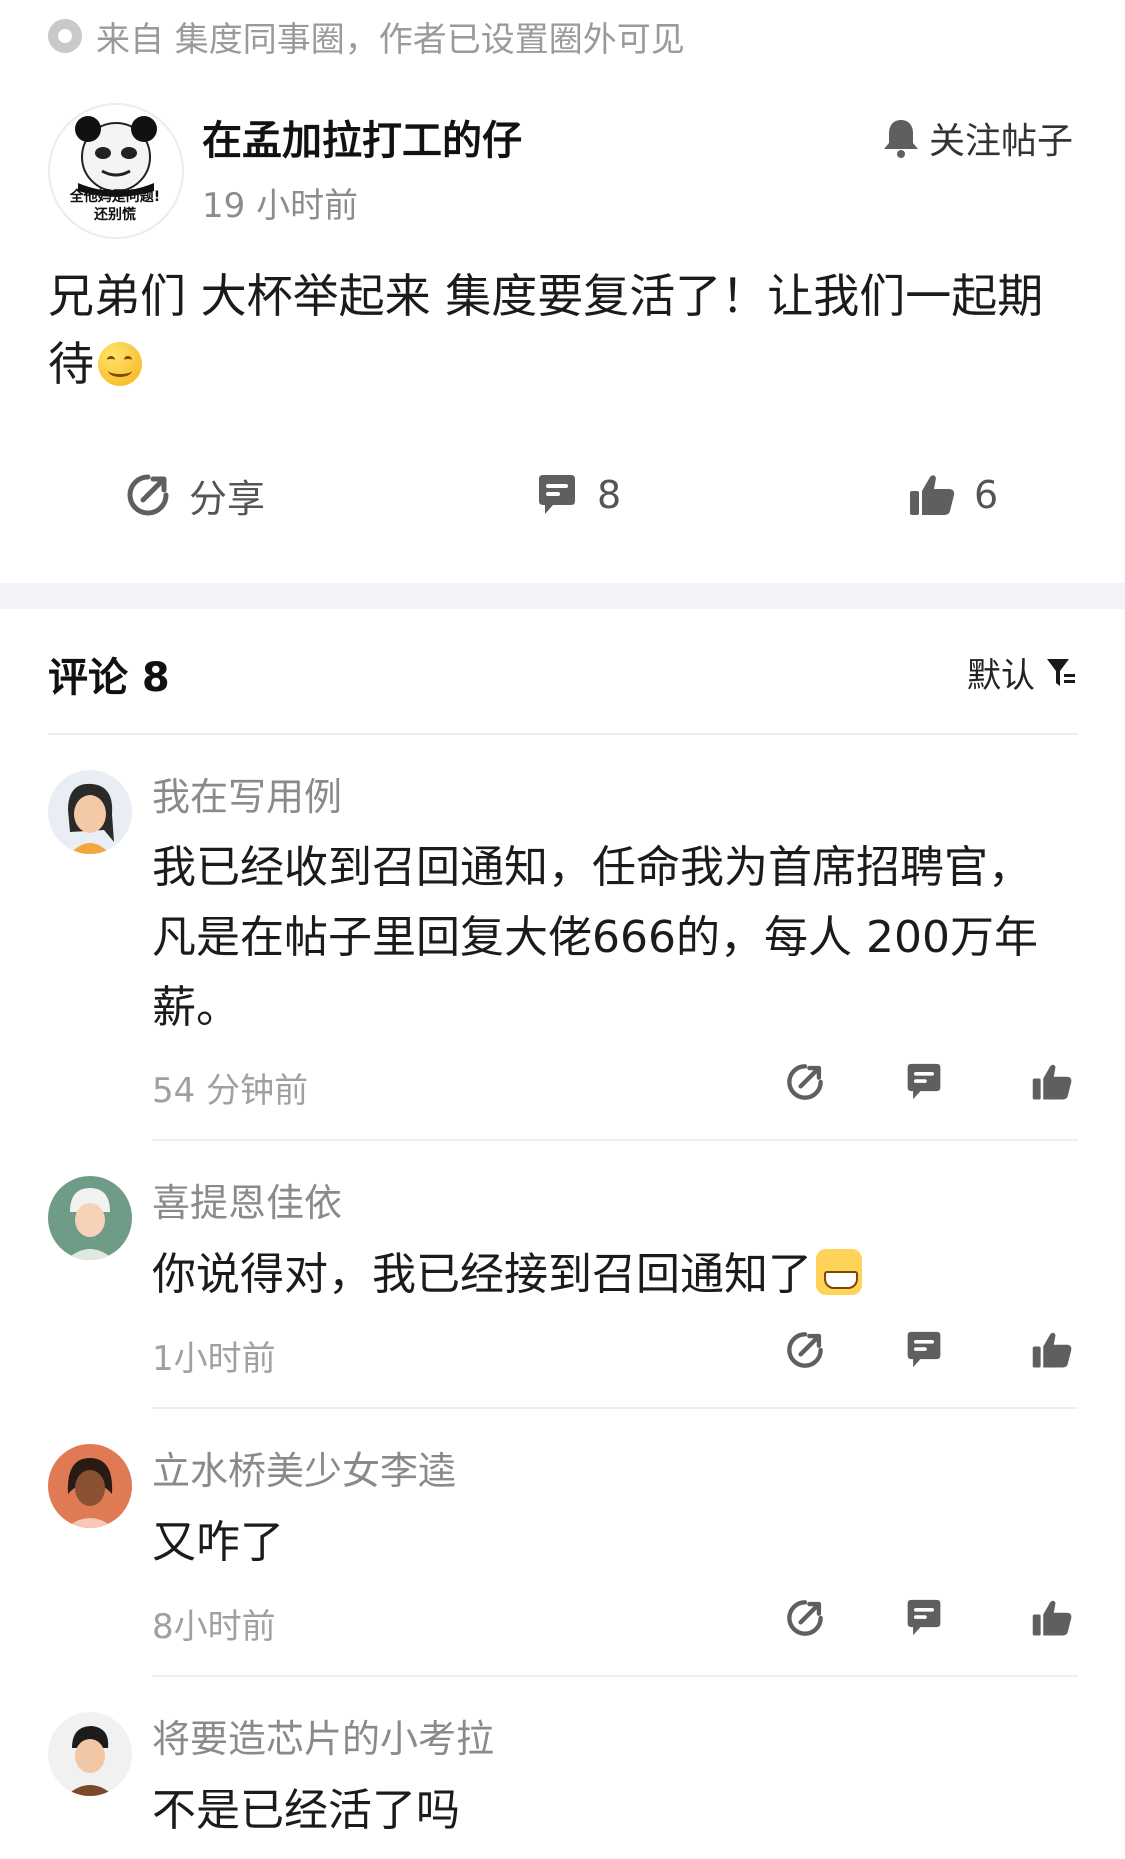 This screenshot has height=1859, width=1125. I want to click on sort-label: 默认, so click(1001, 676).